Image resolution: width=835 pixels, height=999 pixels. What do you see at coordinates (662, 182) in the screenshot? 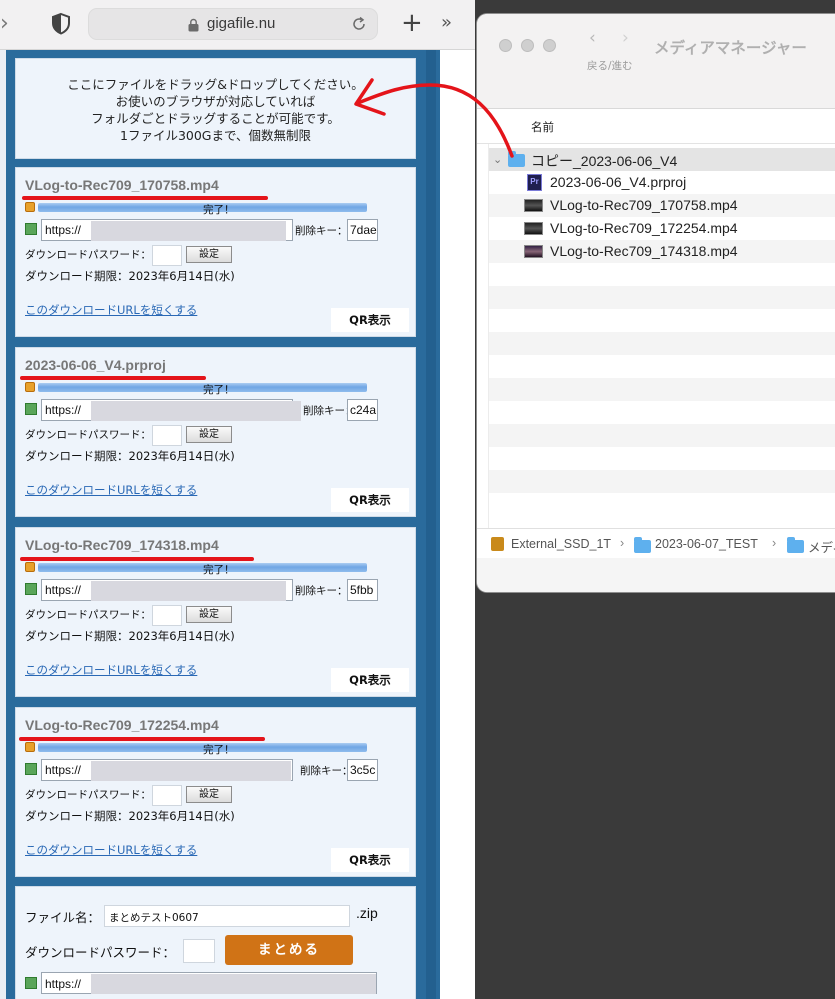
I see `list-item: Pr 2023-06-06_V4.prproj` at bounding box center [662, 182].